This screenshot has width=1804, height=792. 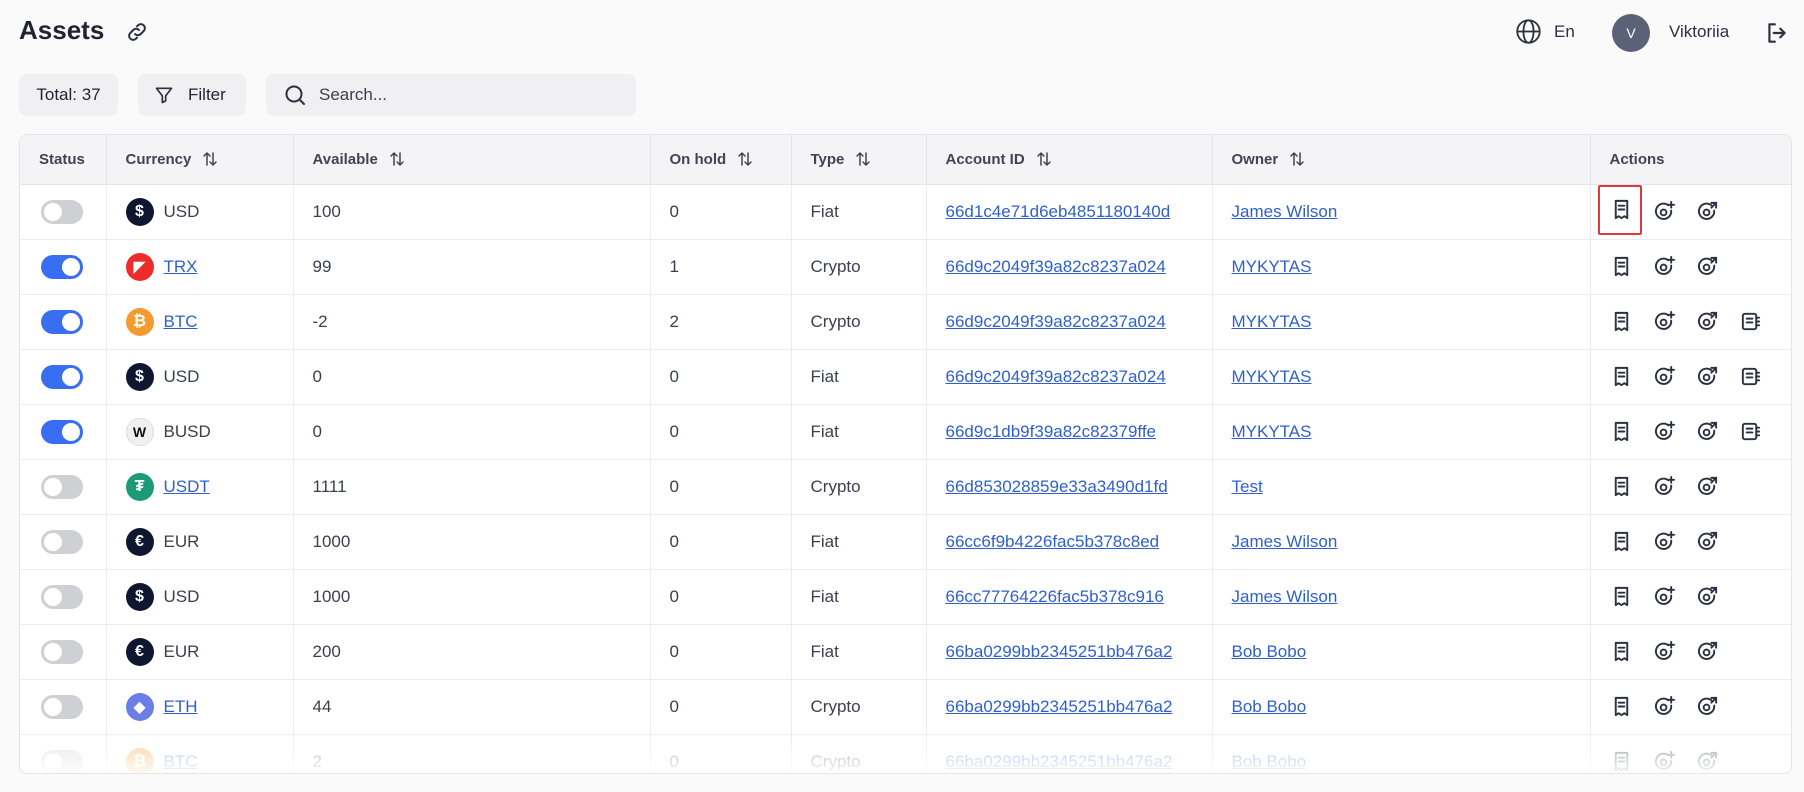 I want to click on currency-link: ETH, so click(x=181, y=707).